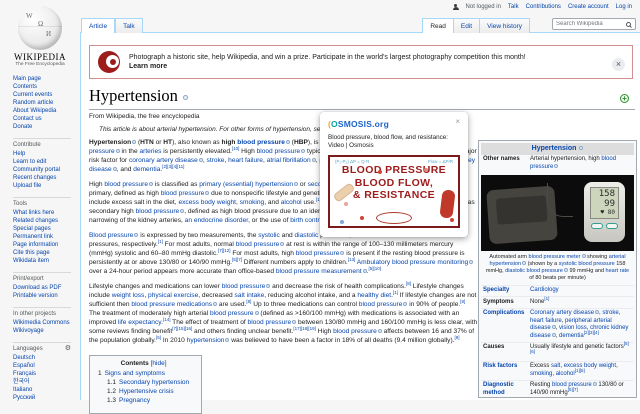 The image size is (640, 414). I want to click on wikipedia-wordmark: WIKIPEDIA, so click(40, 57).